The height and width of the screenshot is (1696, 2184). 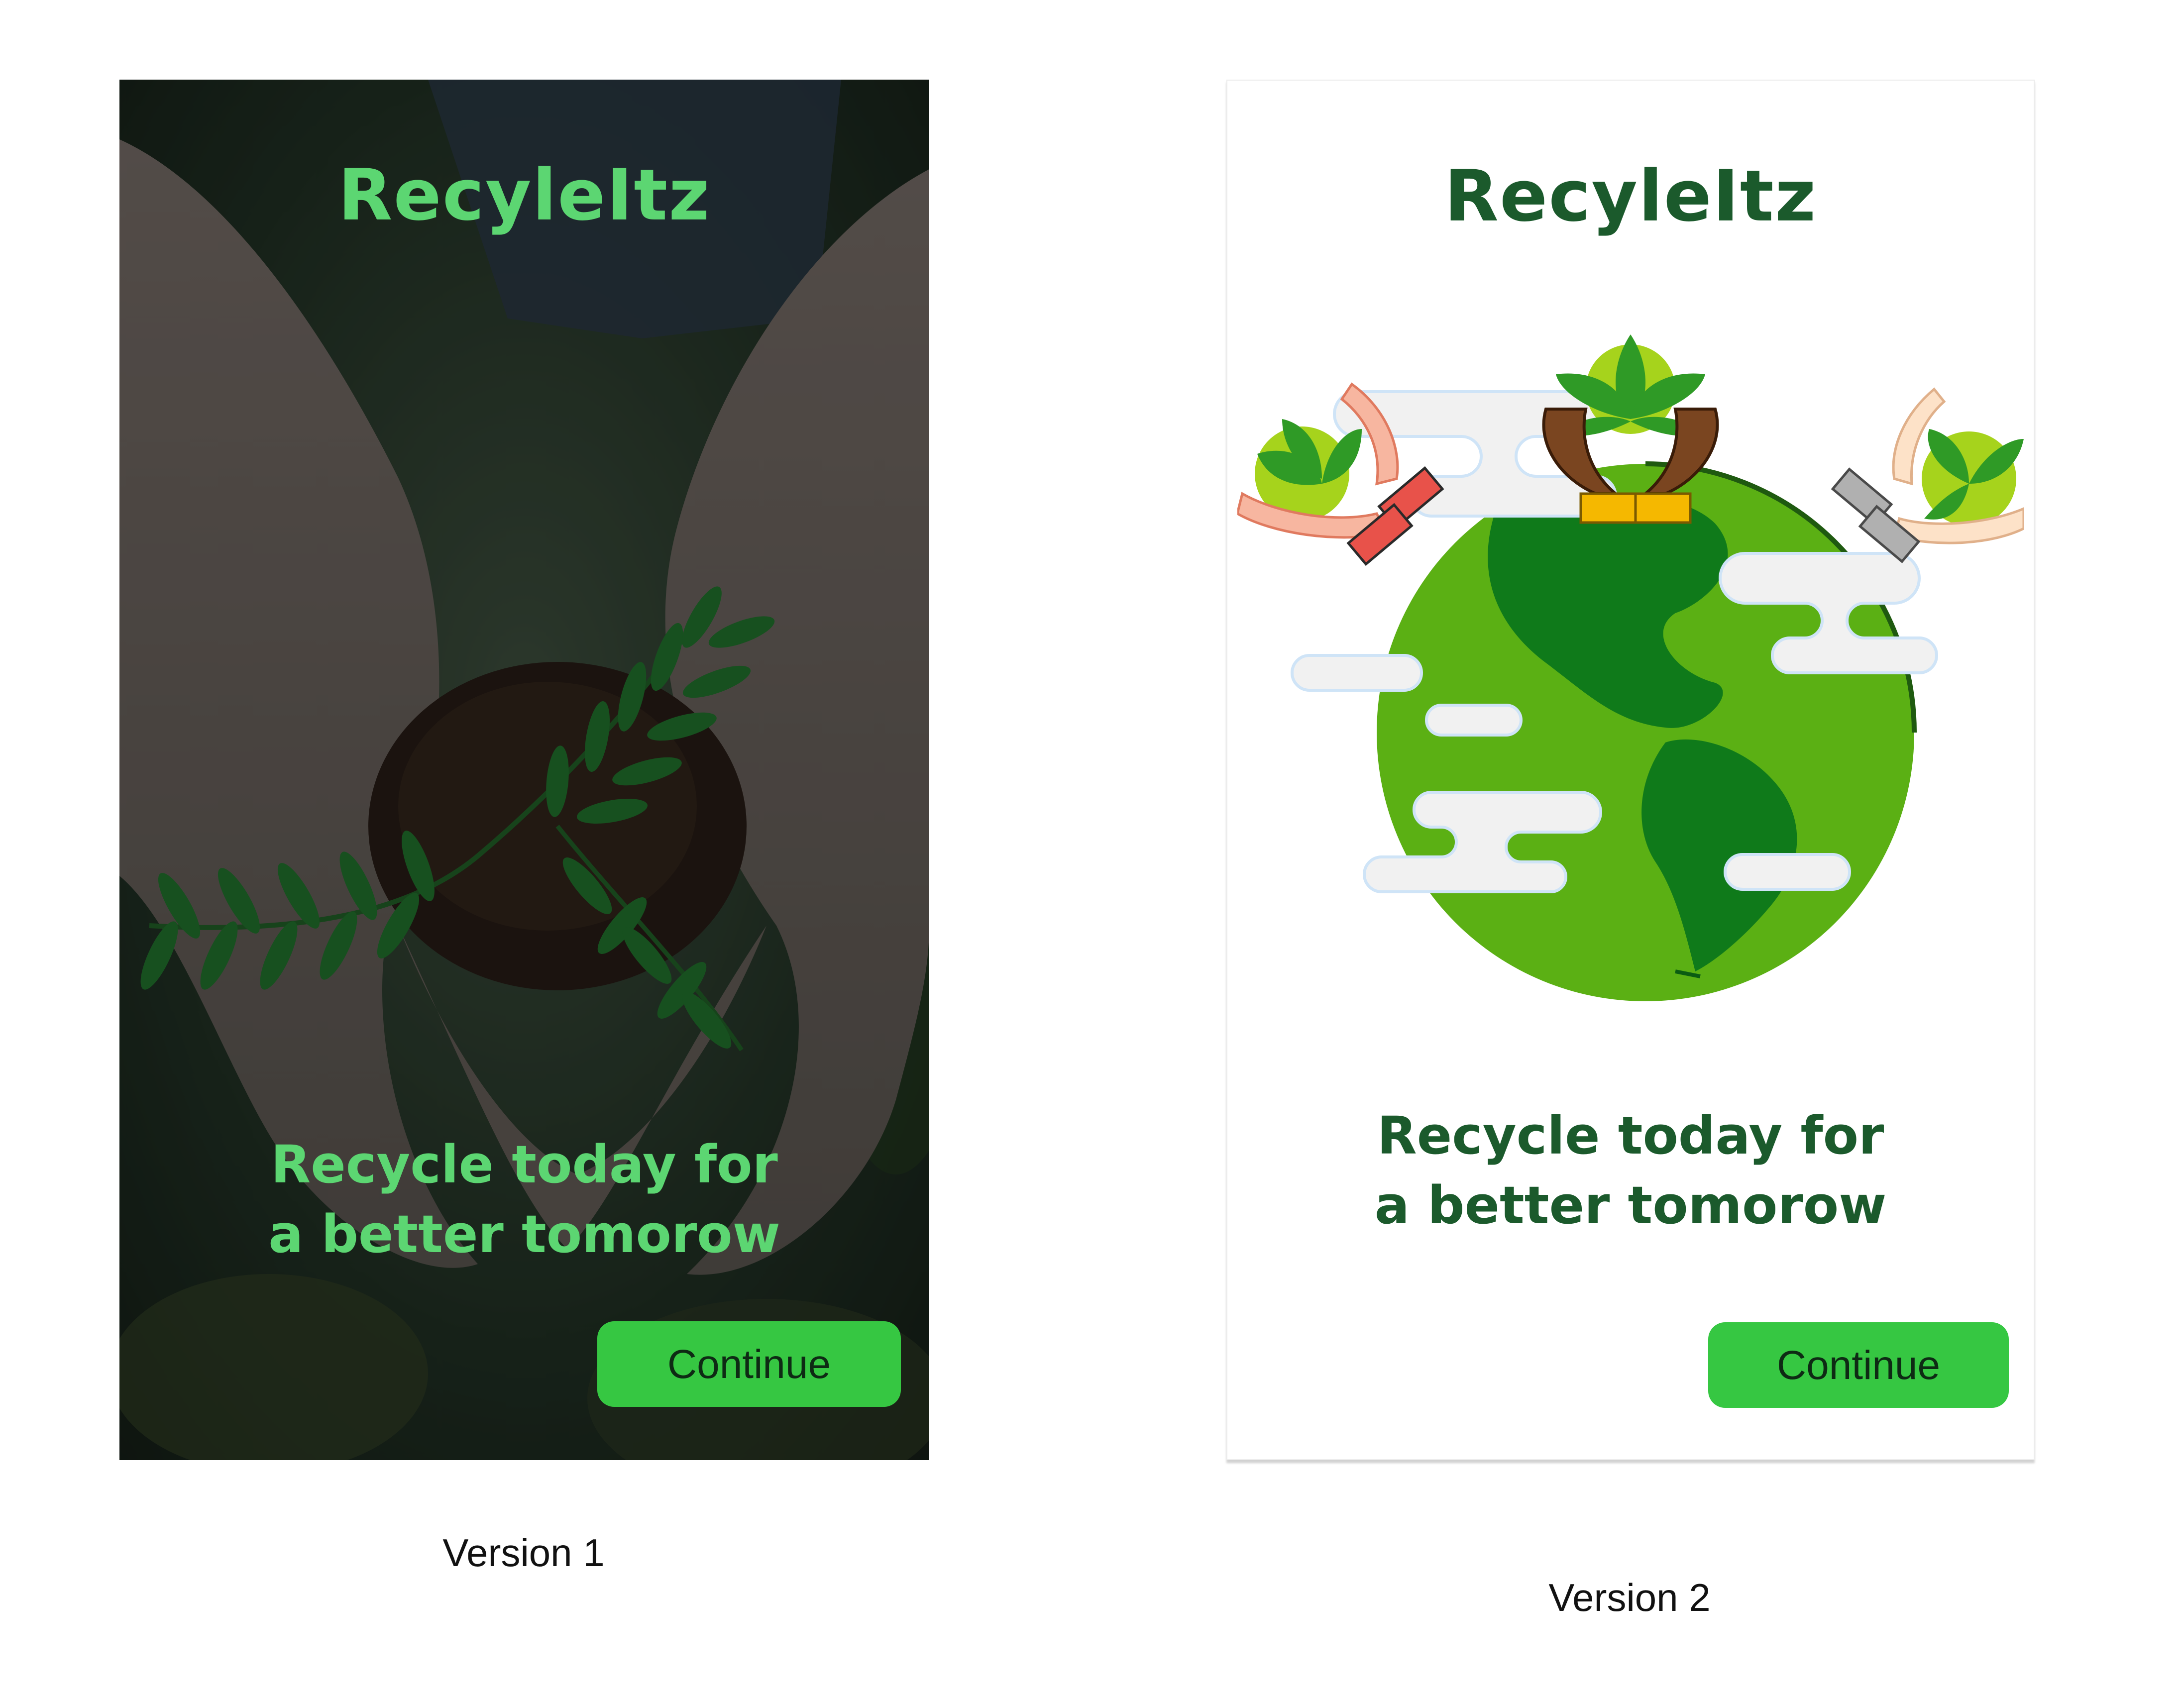 I want to click on earth-globe-with-hands-and-plants-illustration, so click(x=1630, y=677).